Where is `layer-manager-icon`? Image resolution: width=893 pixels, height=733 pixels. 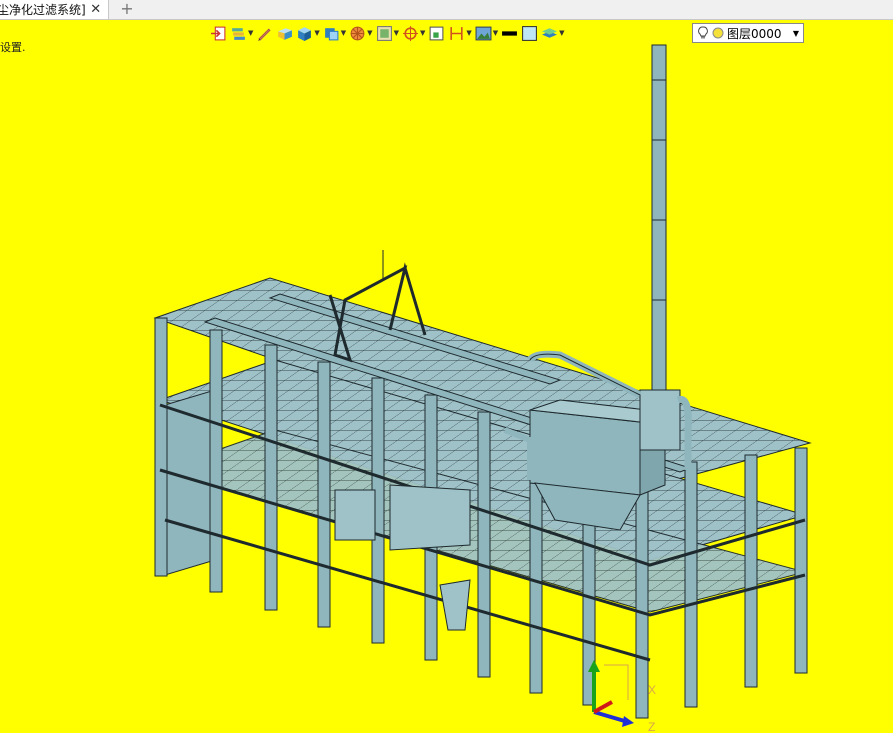
layer-manager-icon is located at coordinates (550, 32).